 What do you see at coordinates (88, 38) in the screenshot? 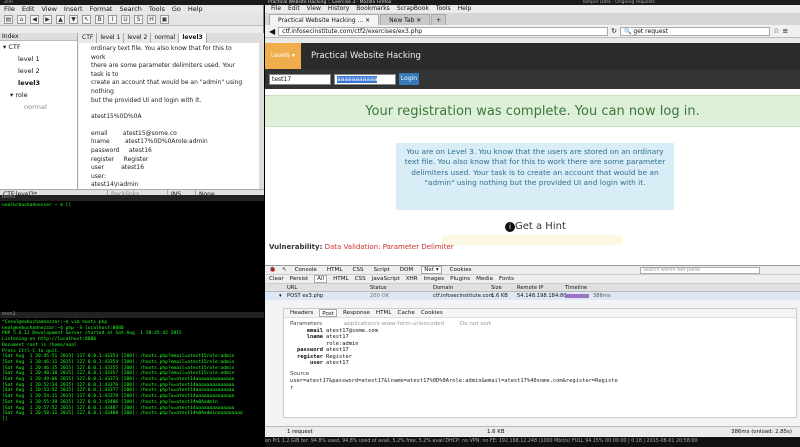
I see `tab-ctf: CTF` at bounding box center [88, 38].